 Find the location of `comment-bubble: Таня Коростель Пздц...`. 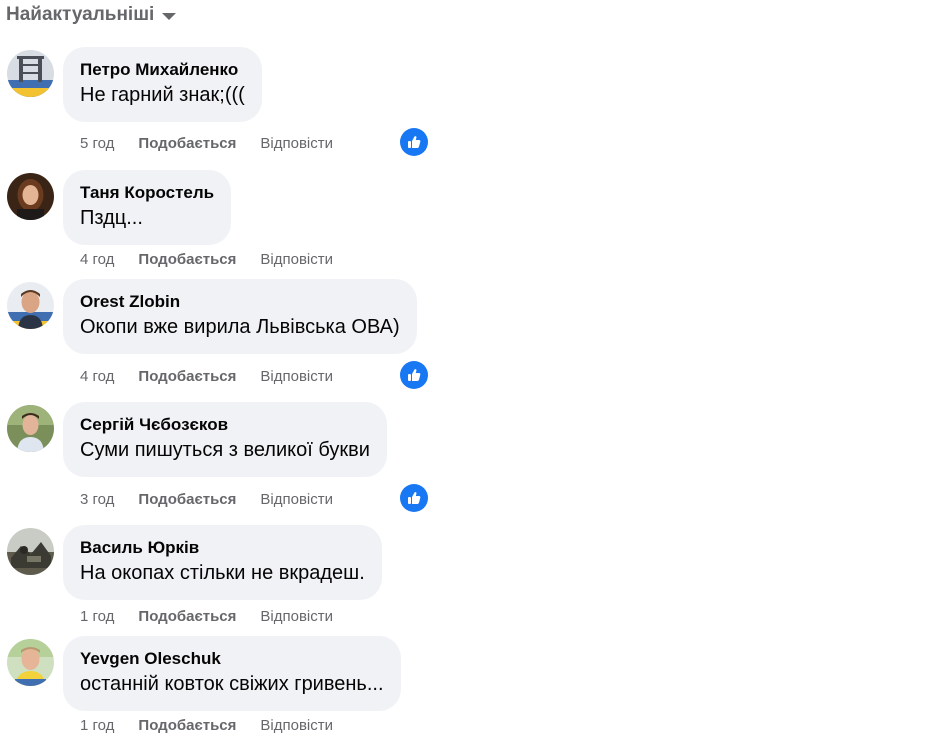

comment-bubble: Таня Коростель Пздц... is located at coordinates (147, 207).